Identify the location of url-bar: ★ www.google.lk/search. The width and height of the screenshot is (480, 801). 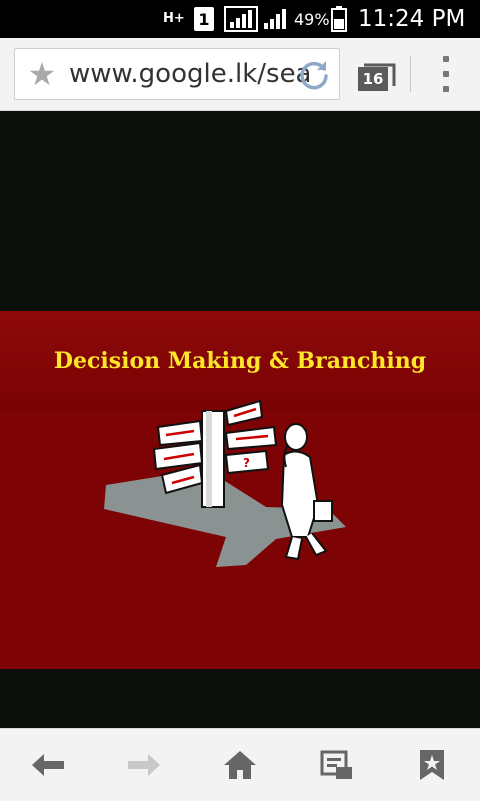
(177, 74).